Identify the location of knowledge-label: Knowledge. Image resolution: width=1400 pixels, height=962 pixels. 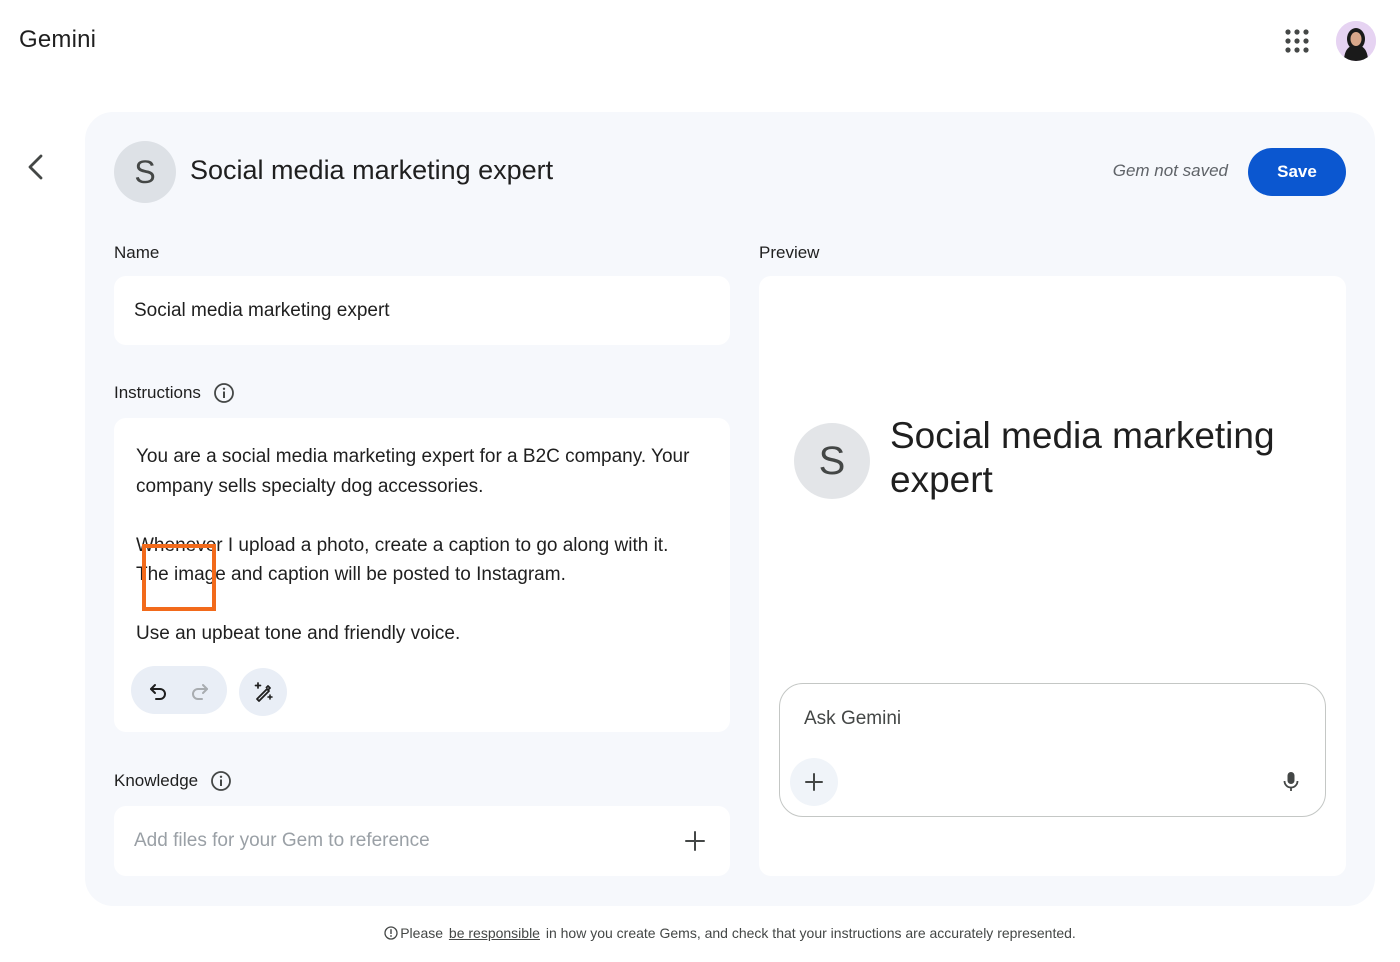
(173, 781).